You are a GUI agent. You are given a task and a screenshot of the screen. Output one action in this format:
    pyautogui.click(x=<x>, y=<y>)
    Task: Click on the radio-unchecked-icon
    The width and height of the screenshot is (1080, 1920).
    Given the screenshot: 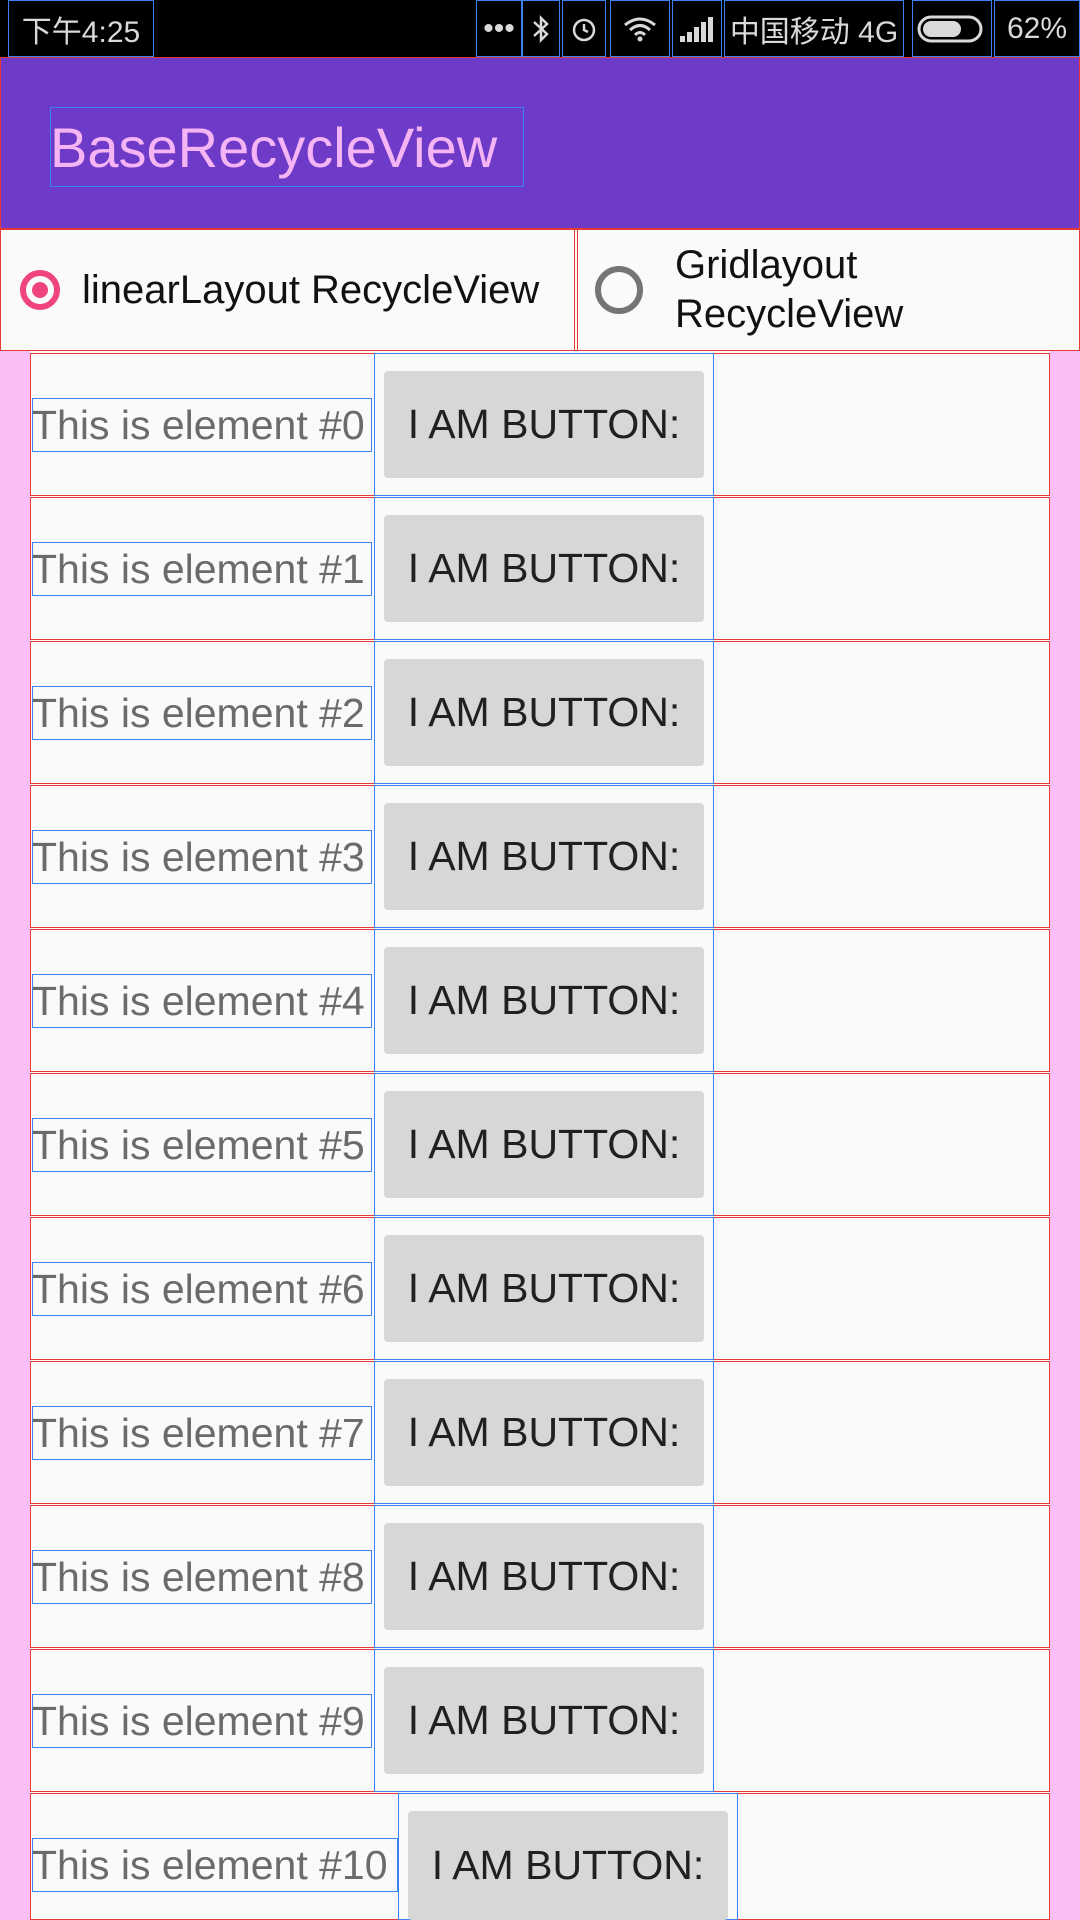 What is the action you would take?
    pyautogui.click(x=619, y=290)
    